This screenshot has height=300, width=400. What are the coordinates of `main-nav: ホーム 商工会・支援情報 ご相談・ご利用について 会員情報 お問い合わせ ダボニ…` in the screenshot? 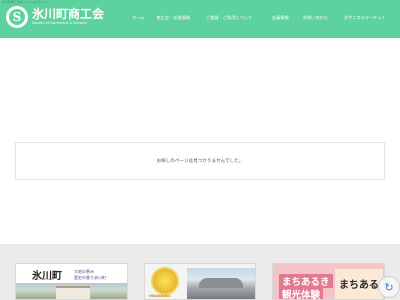 It's located at (259, 18).